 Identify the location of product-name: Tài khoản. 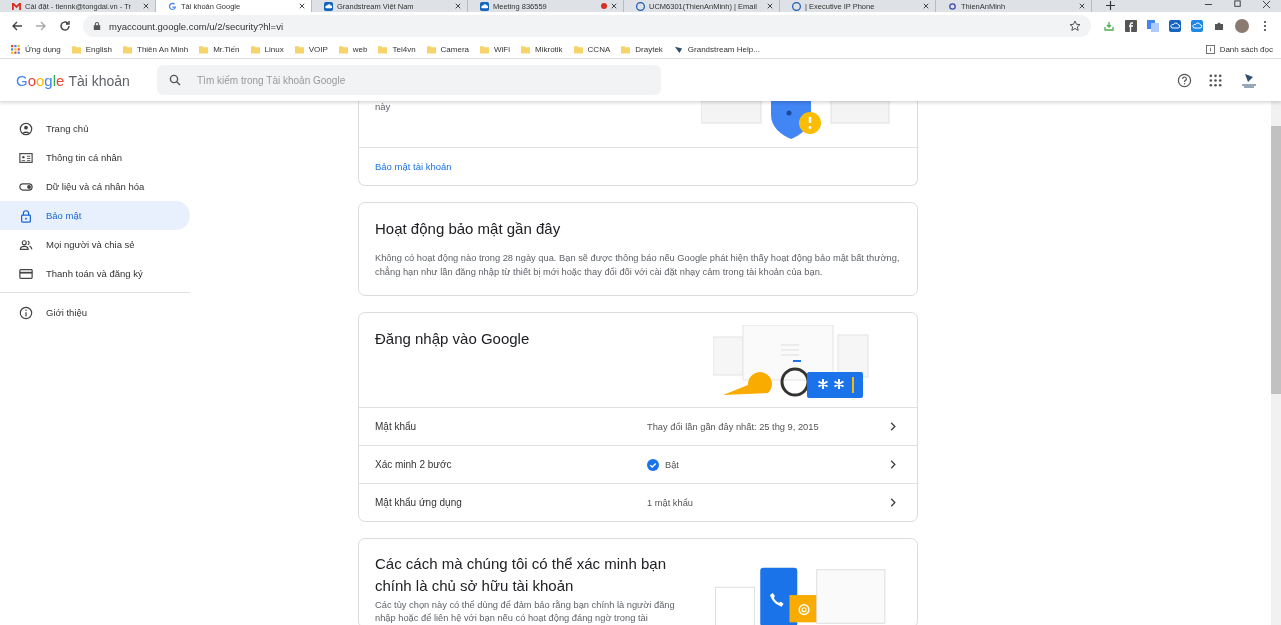
(99, 80).